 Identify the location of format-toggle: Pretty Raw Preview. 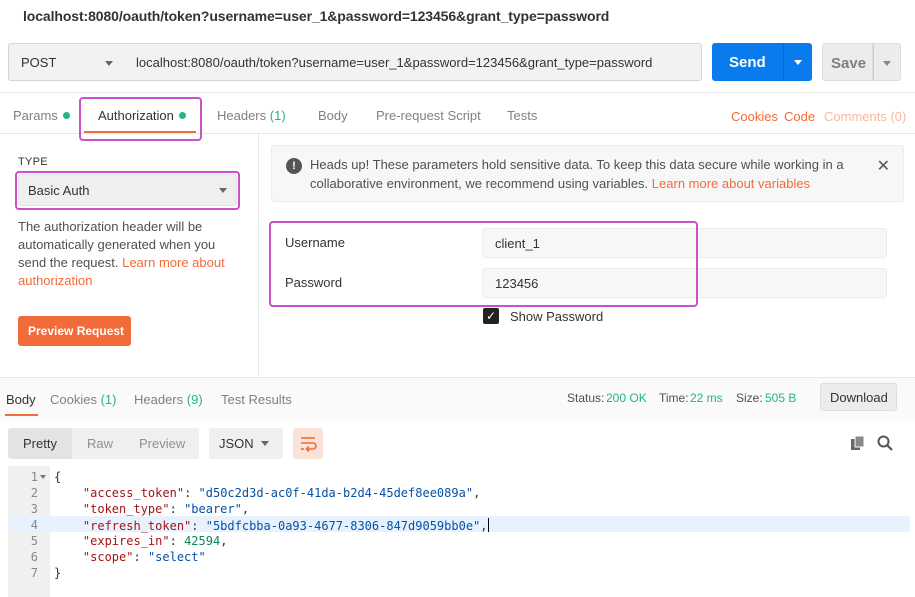
(103, 443).